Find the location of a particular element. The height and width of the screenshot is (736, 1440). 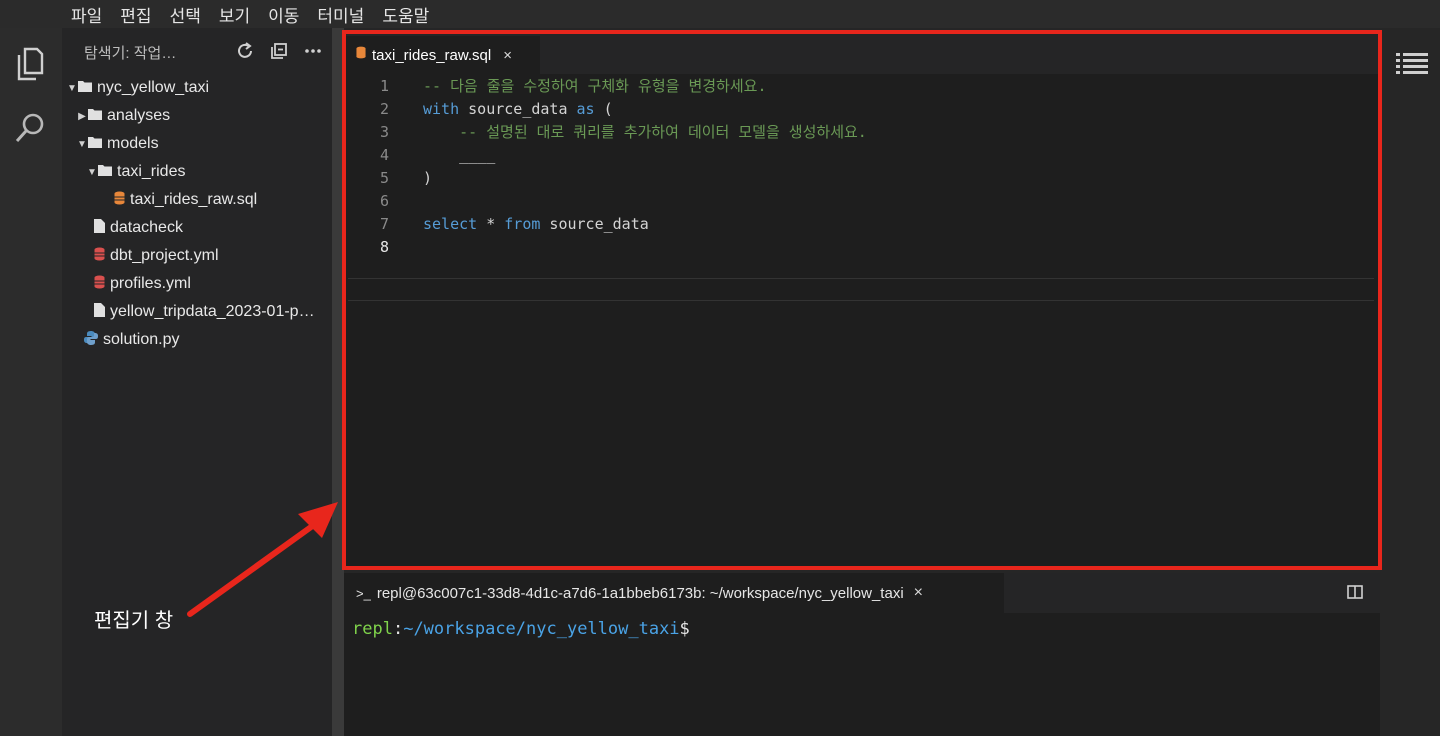

tree-folder-nyc-yellow-taxi: ▼ nyc_yellow_taxi is located at coordinates (199, 88).